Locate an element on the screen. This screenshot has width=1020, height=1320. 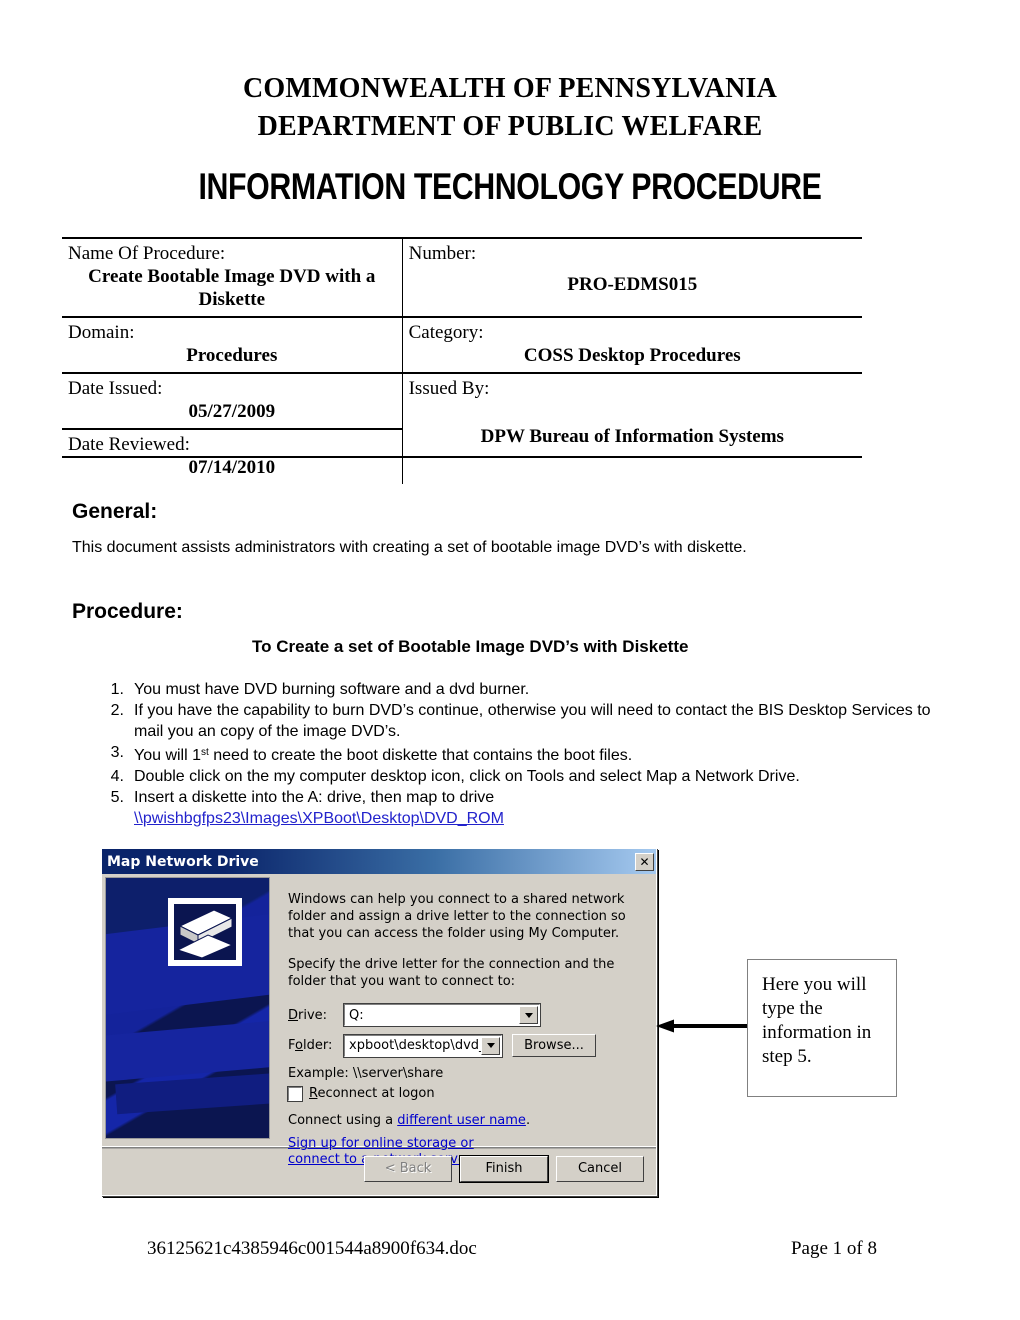
label-date-reviewed: Date Reviewed: is located at coordinates (129, 444).